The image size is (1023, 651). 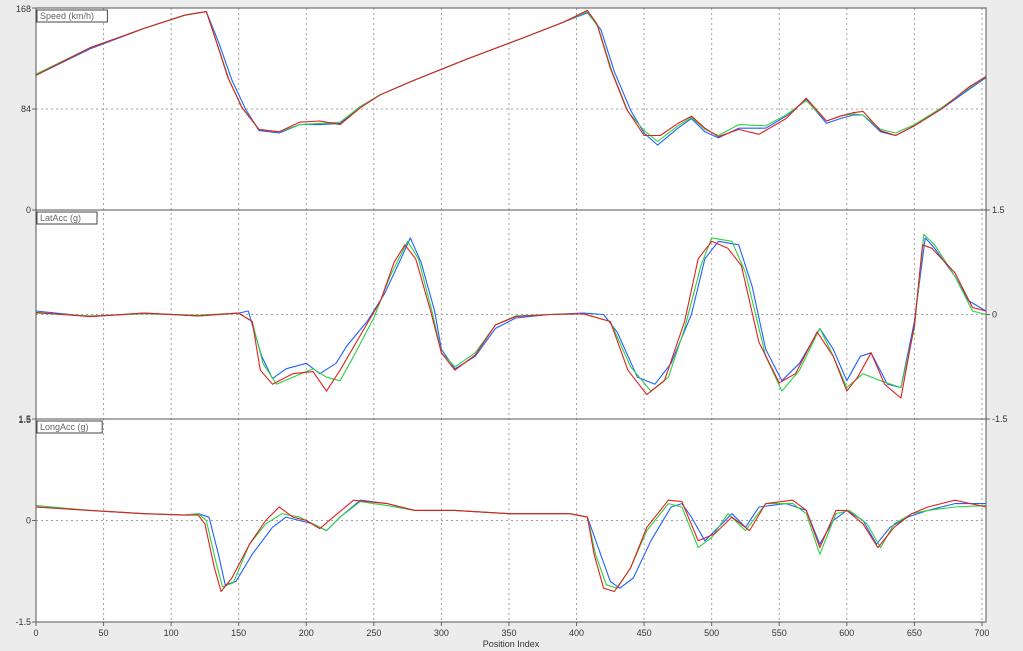 What do you see at coordinates (508, 633) in the screenshot?
I see `x-tick-label: 350` at bounding box center [508, 633].